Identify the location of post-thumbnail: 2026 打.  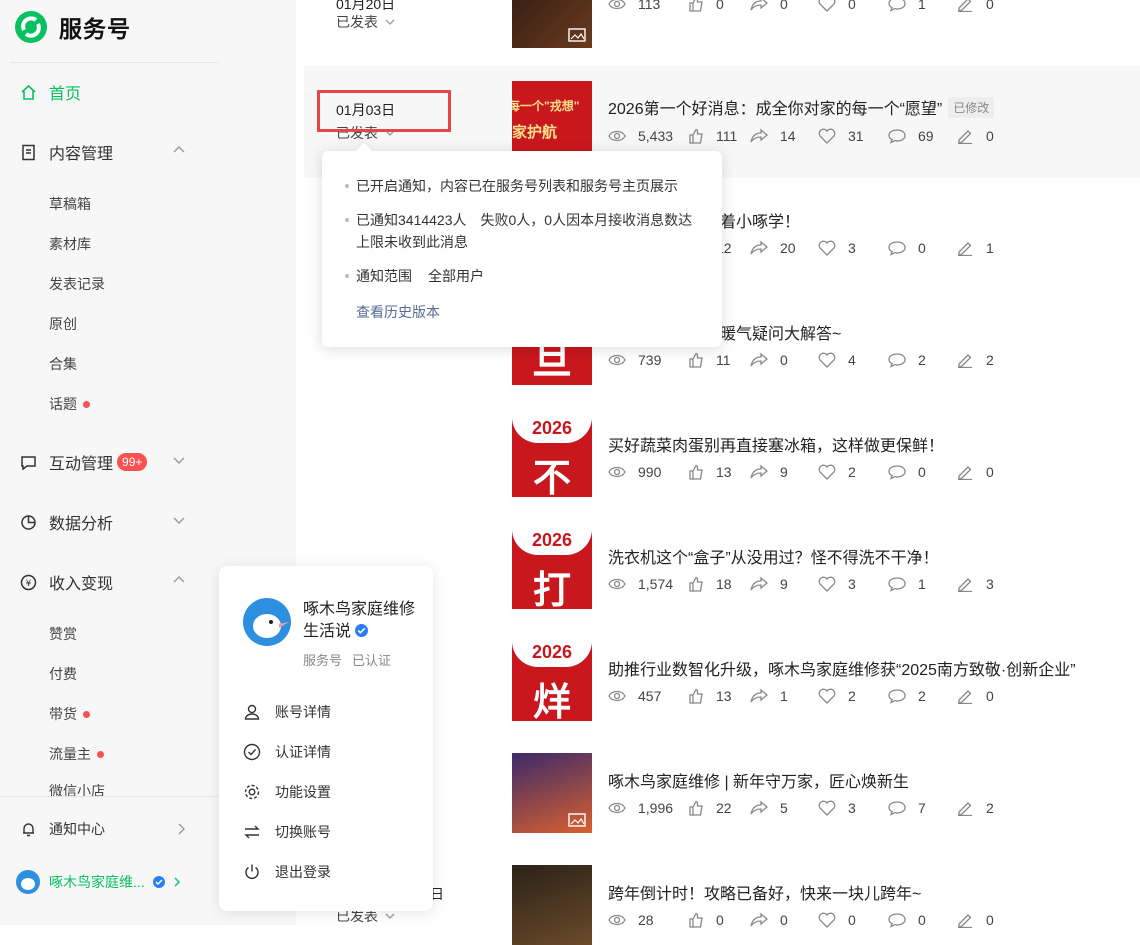
(552, 569).